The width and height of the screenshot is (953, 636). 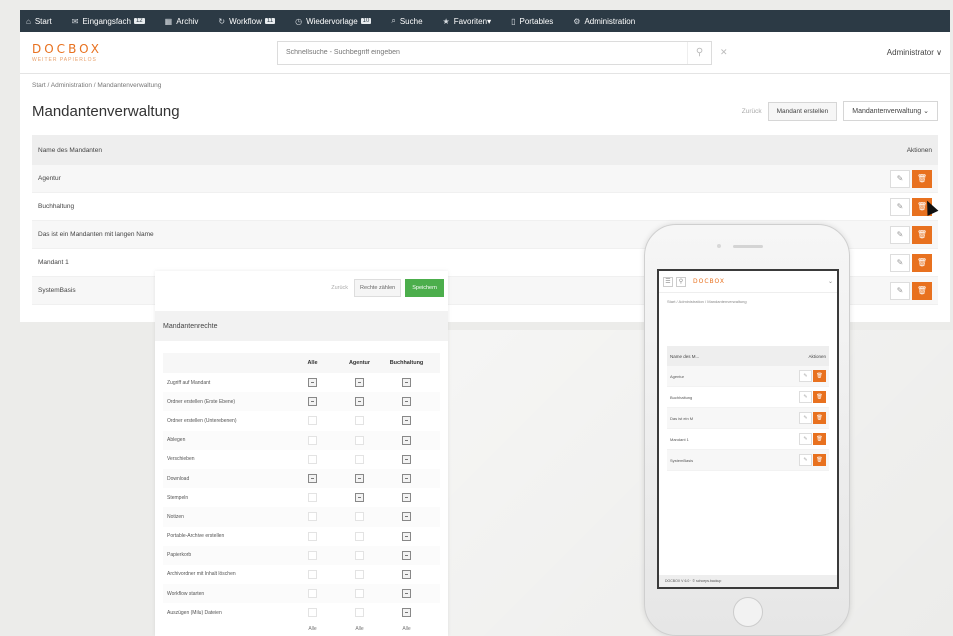 I want to click on view-select: Mandantenverwaltung ⌄, so click(x=890, y=111).